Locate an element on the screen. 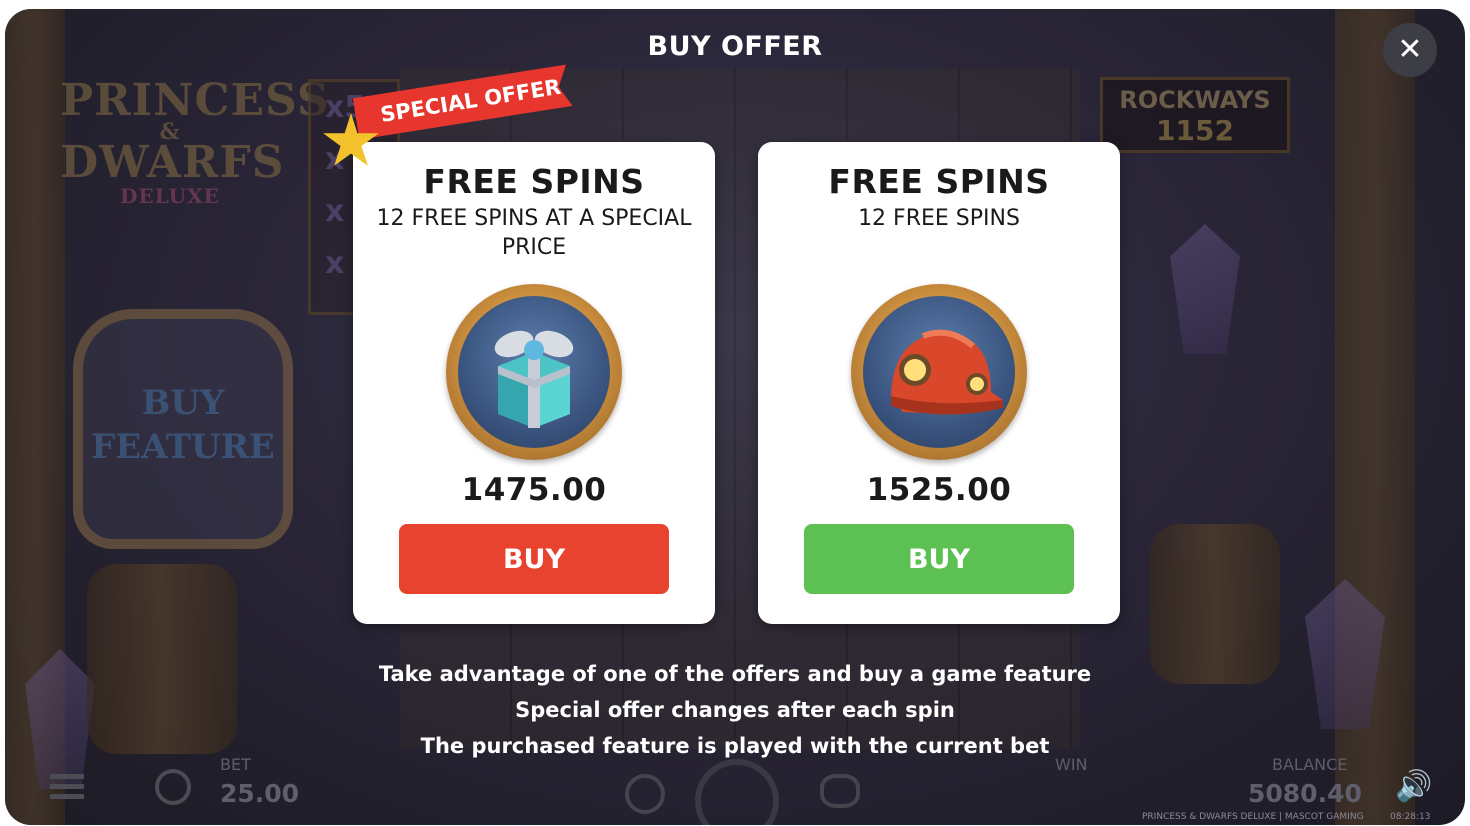  spin-icon is located at coordinates (737, 792).